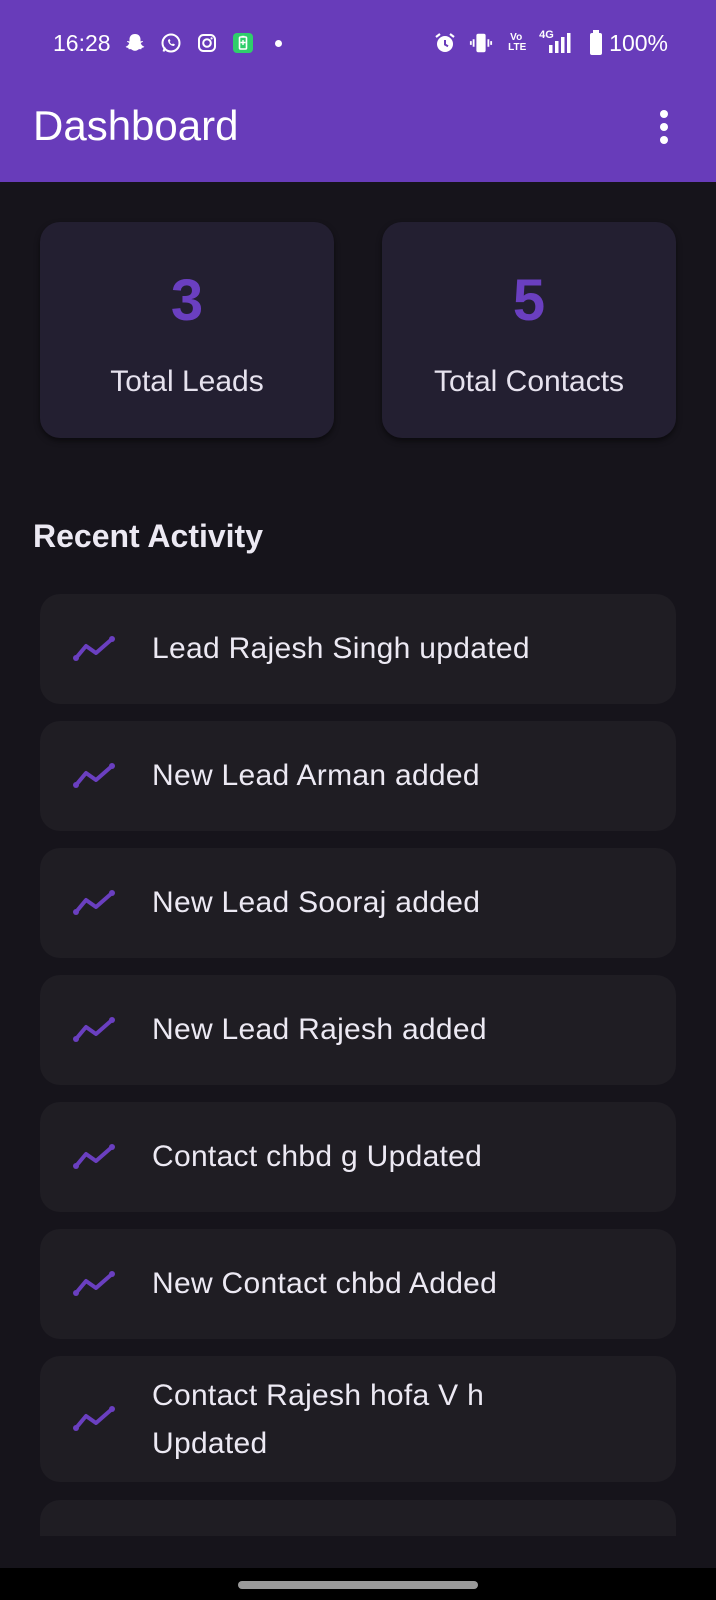  What do you see at coordinates (82, 42) in the screenshot?
I see `status-time: 16:28` at bounding box center [82, 42].